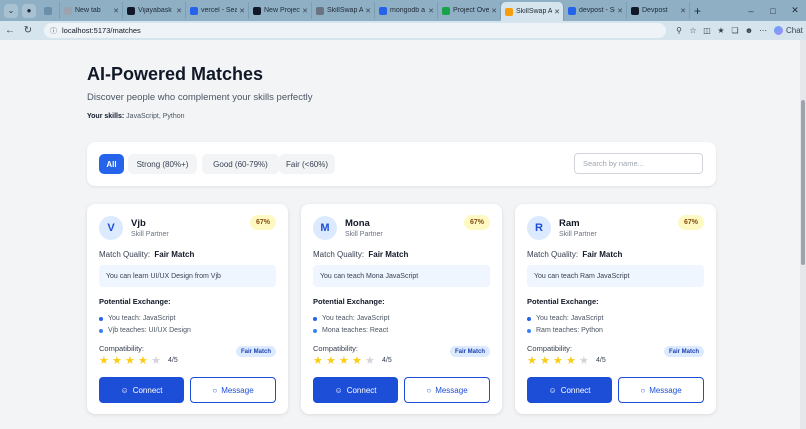 The image size is (806, 429). Describe the element at coordinates (325, 228) in the screenshot. I see `avatar: M` at that location.